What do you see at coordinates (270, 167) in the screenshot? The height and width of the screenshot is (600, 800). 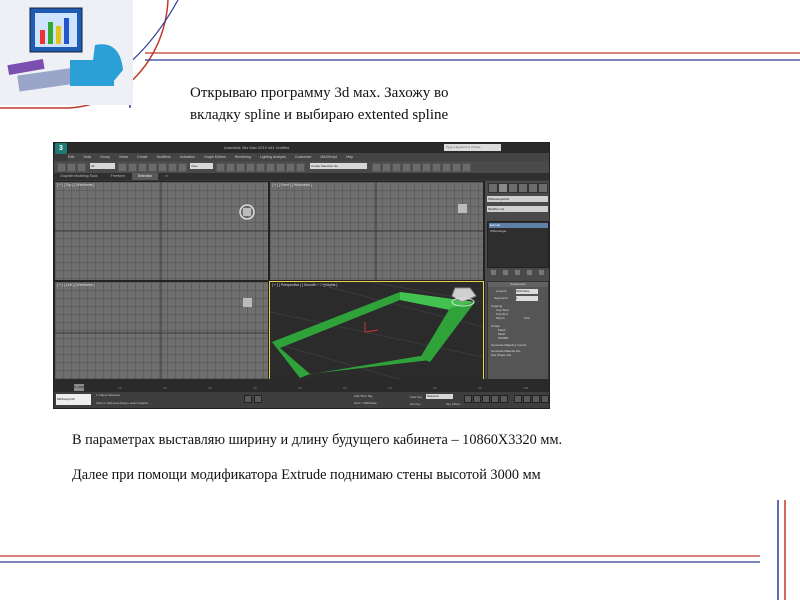 I see `spinner-snap-icon` at bounding box center [270, 167].